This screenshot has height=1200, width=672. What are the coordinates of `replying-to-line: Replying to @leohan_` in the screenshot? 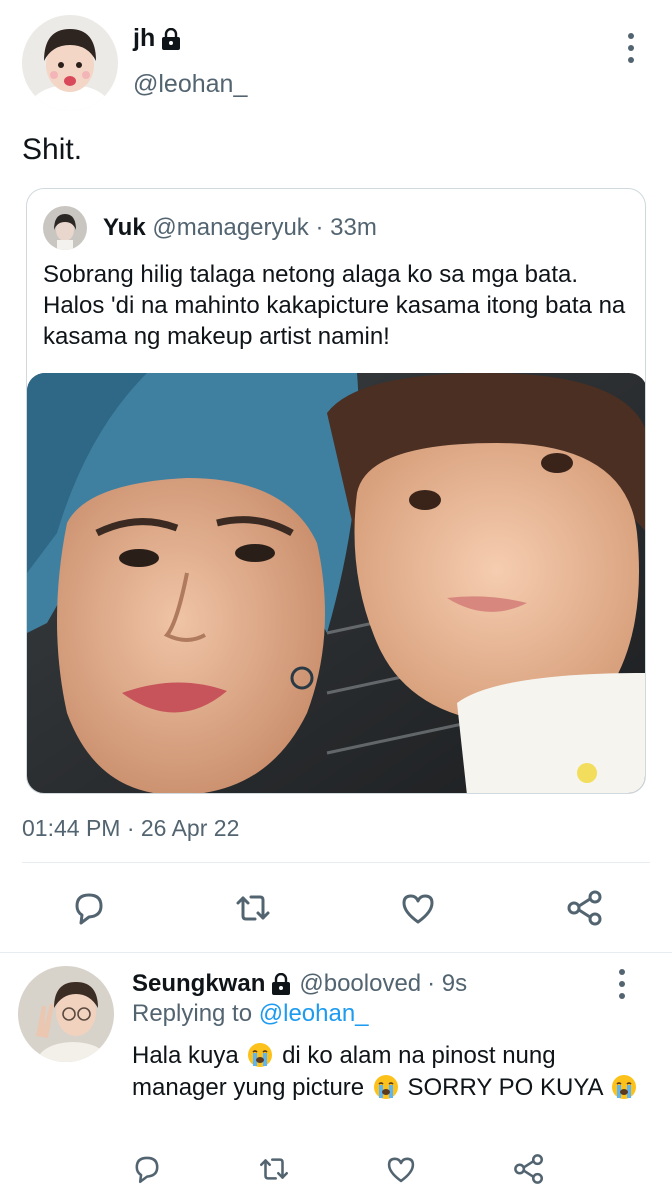 It's located at (250, 1014).